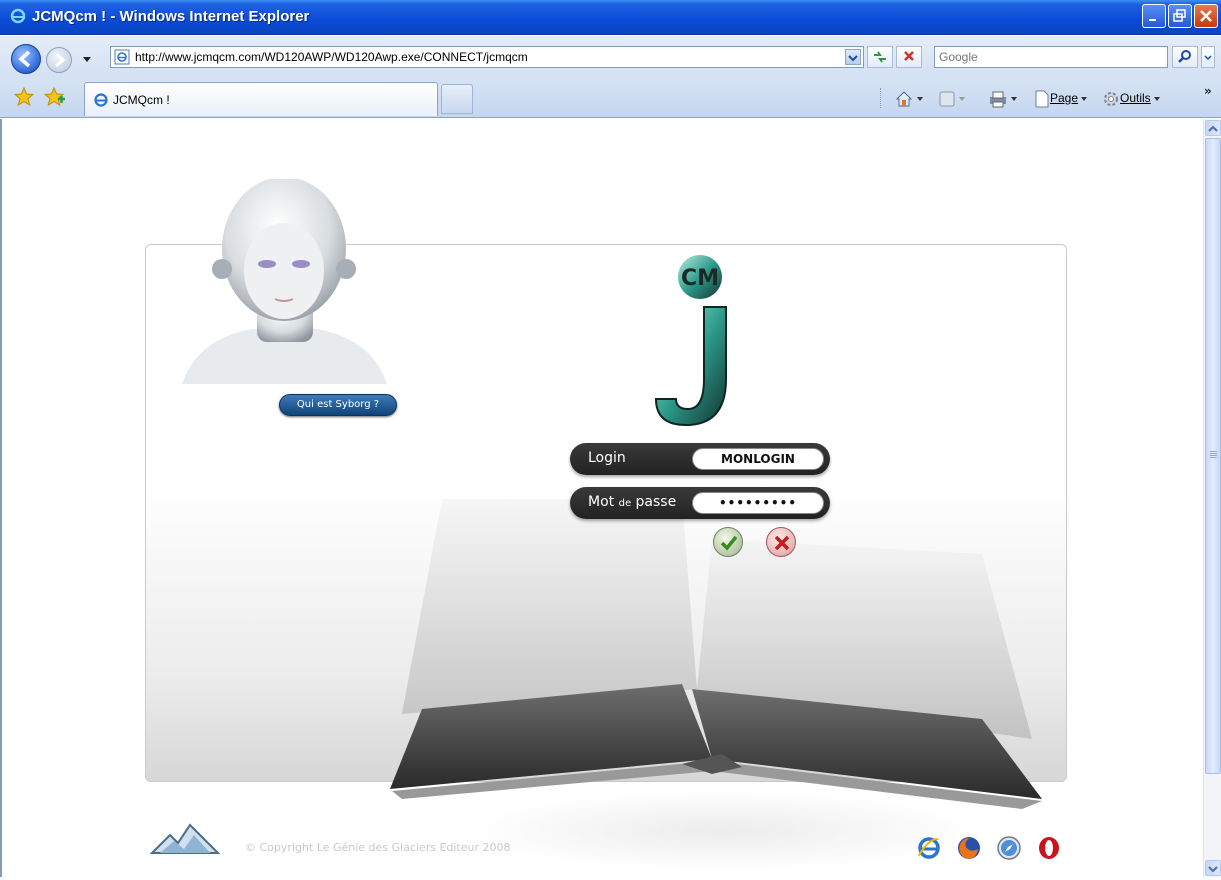 The height and width of the screenshot is (880, 1221). I want to click on favorites-star-icon, so click(24, 97).